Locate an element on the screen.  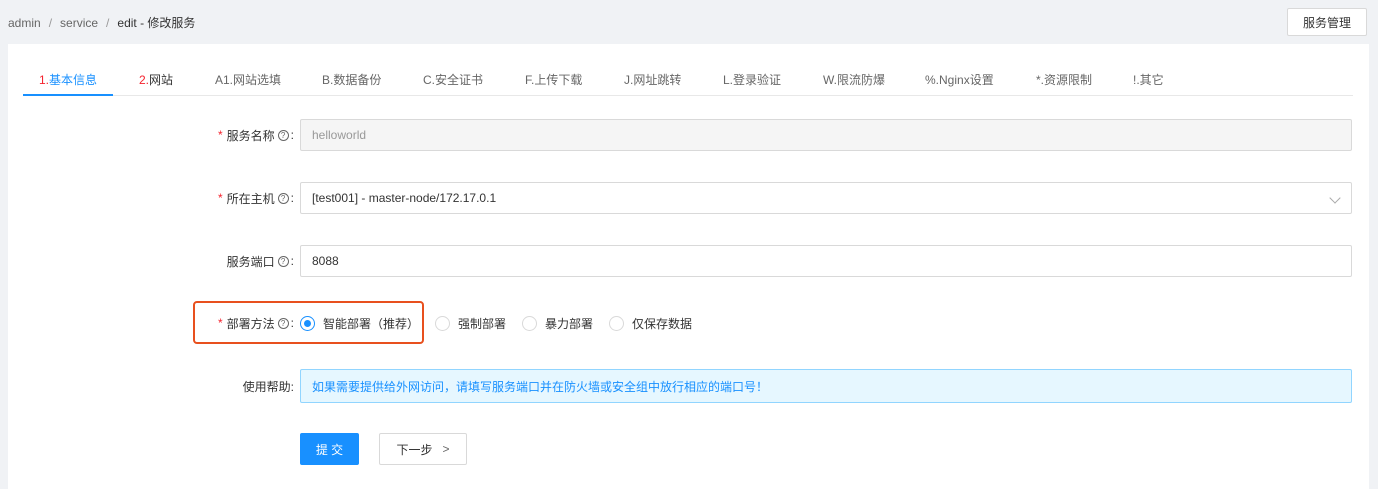
tab-other: !.其它 is located at coordinates (1148, 79).